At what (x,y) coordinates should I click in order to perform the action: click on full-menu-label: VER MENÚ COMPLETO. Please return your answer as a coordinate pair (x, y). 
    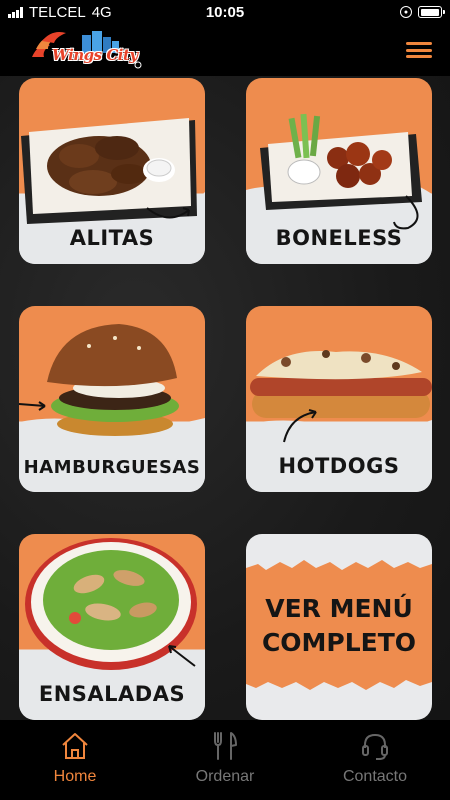
    Looking at the image, I should click on (339, 626).